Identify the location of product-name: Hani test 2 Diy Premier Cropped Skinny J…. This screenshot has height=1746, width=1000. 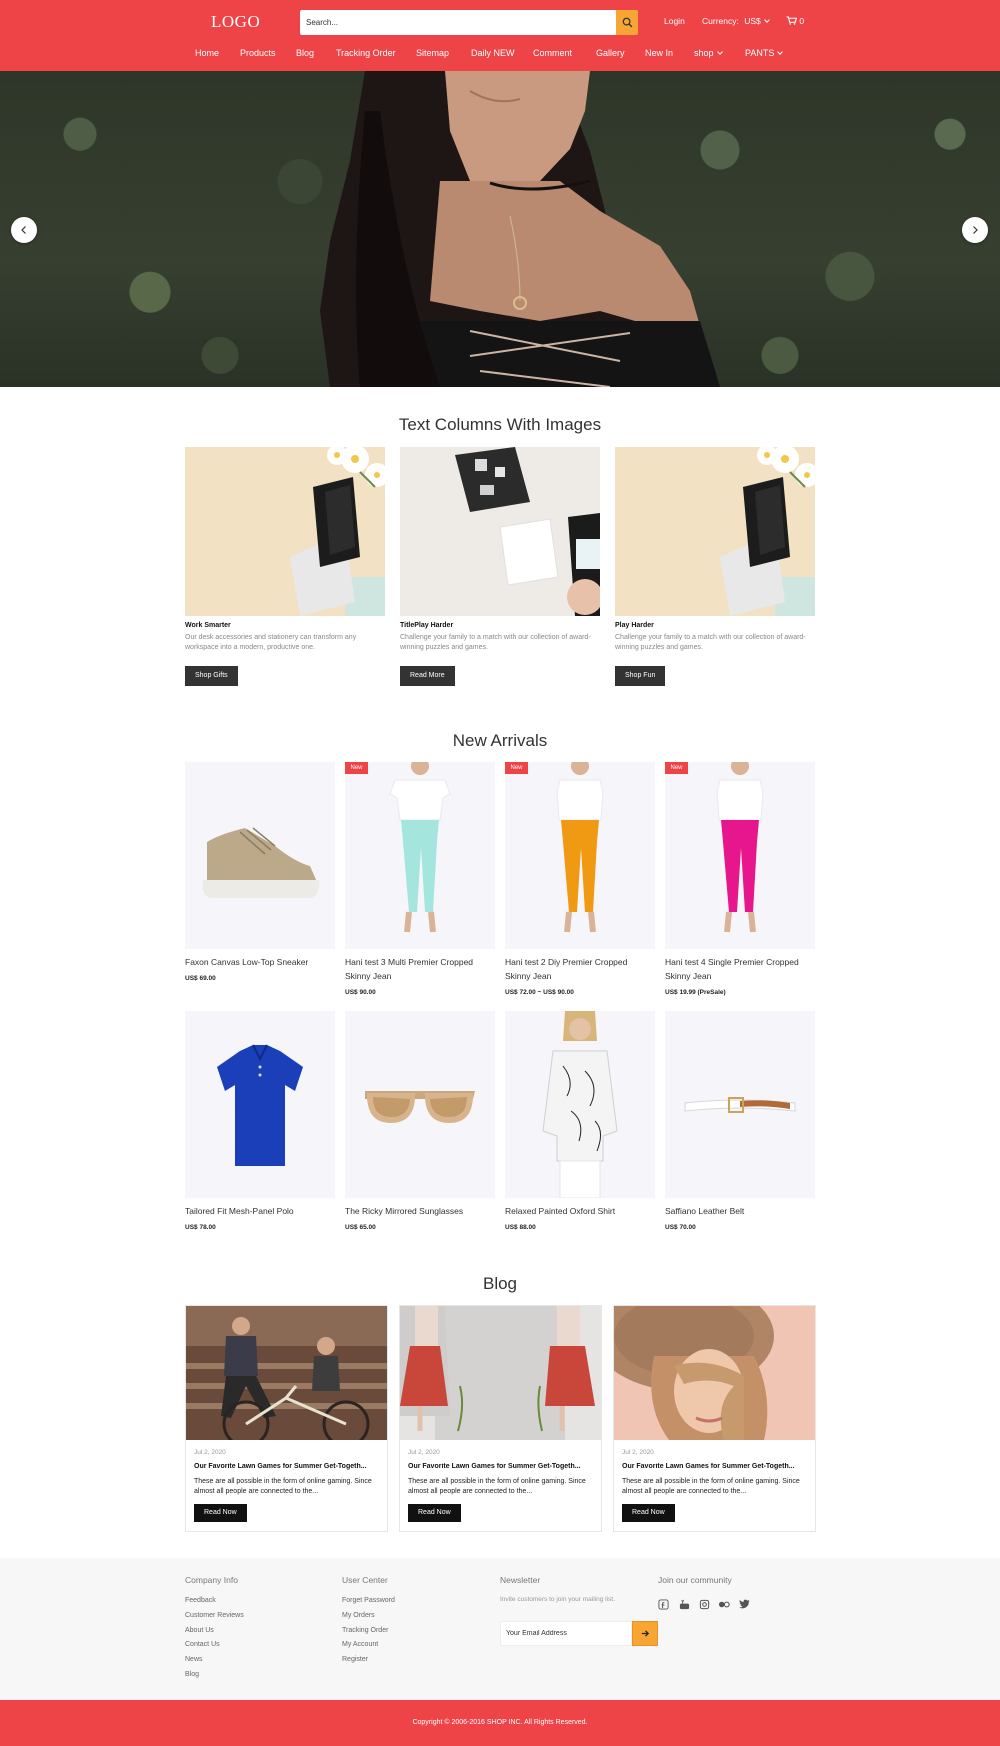
(580, 969).